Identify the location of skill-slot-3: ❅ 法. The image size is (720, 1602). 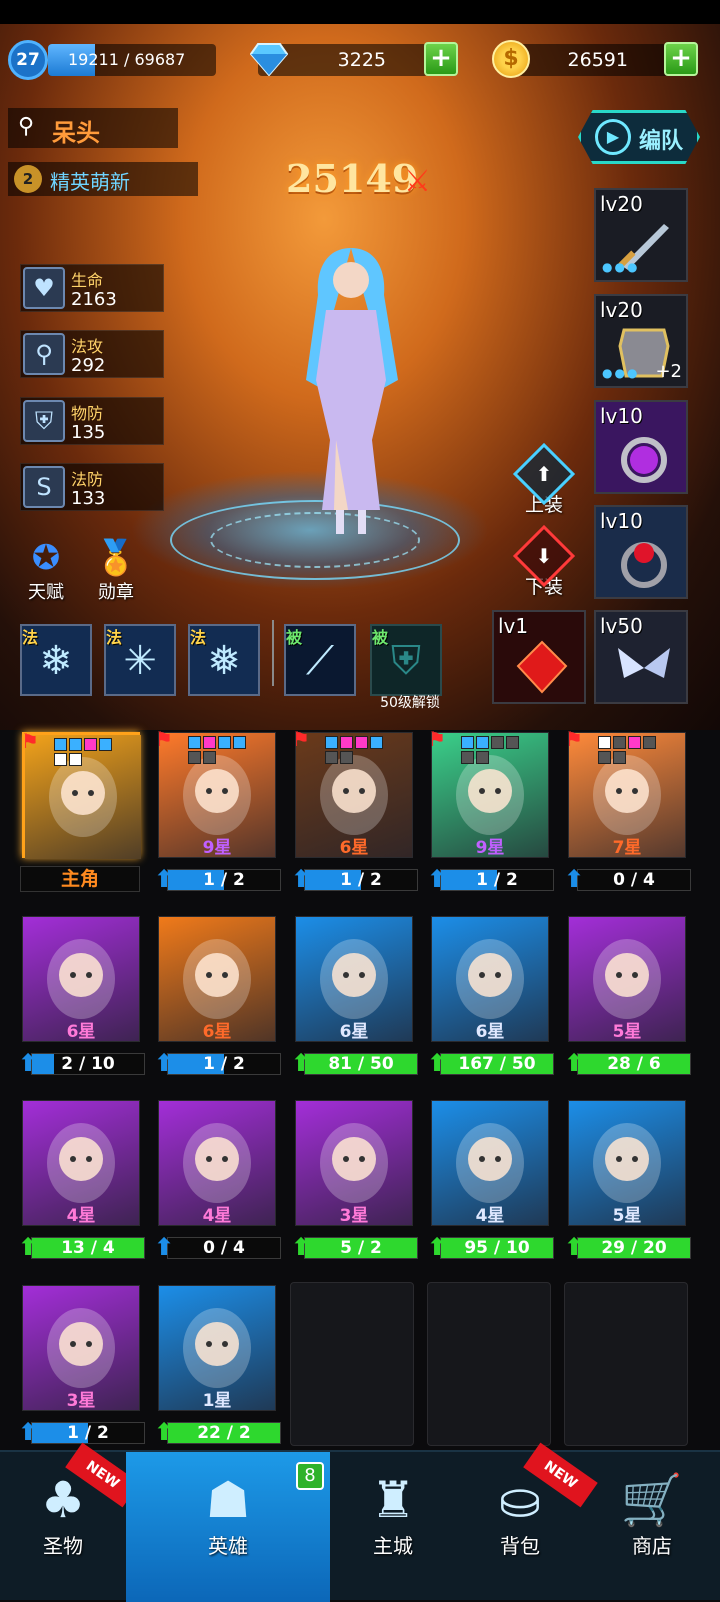
(224, 660).